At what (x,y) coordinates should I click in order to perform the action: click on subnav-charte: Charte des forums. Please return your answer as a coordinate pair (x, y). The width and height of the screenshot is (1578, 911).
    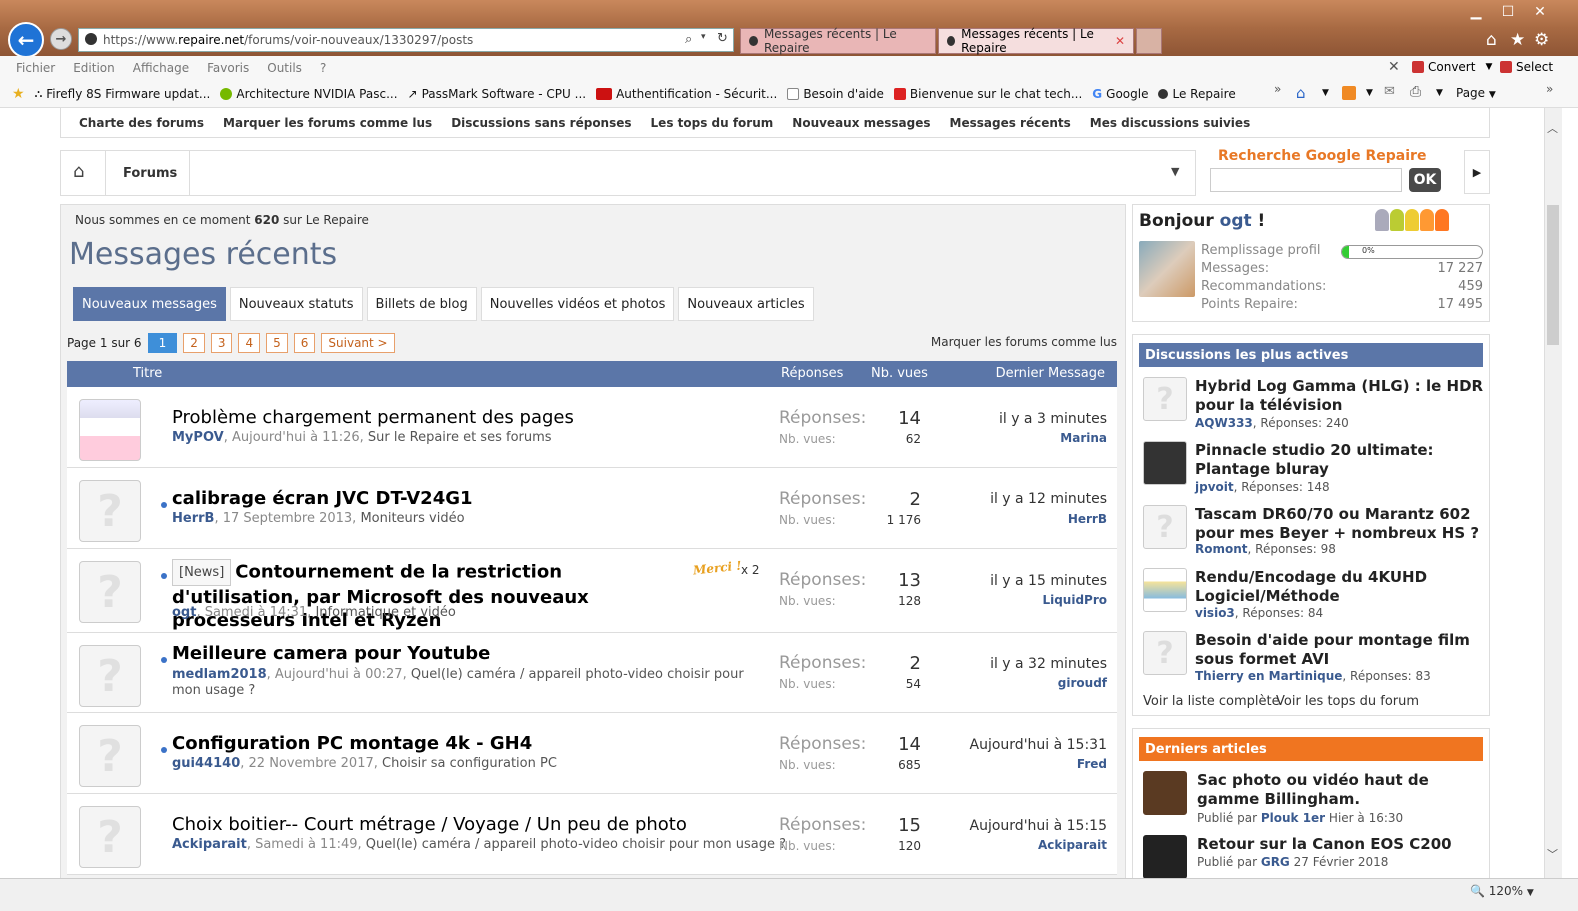
    Looking at the image, I should click on (141, 123).